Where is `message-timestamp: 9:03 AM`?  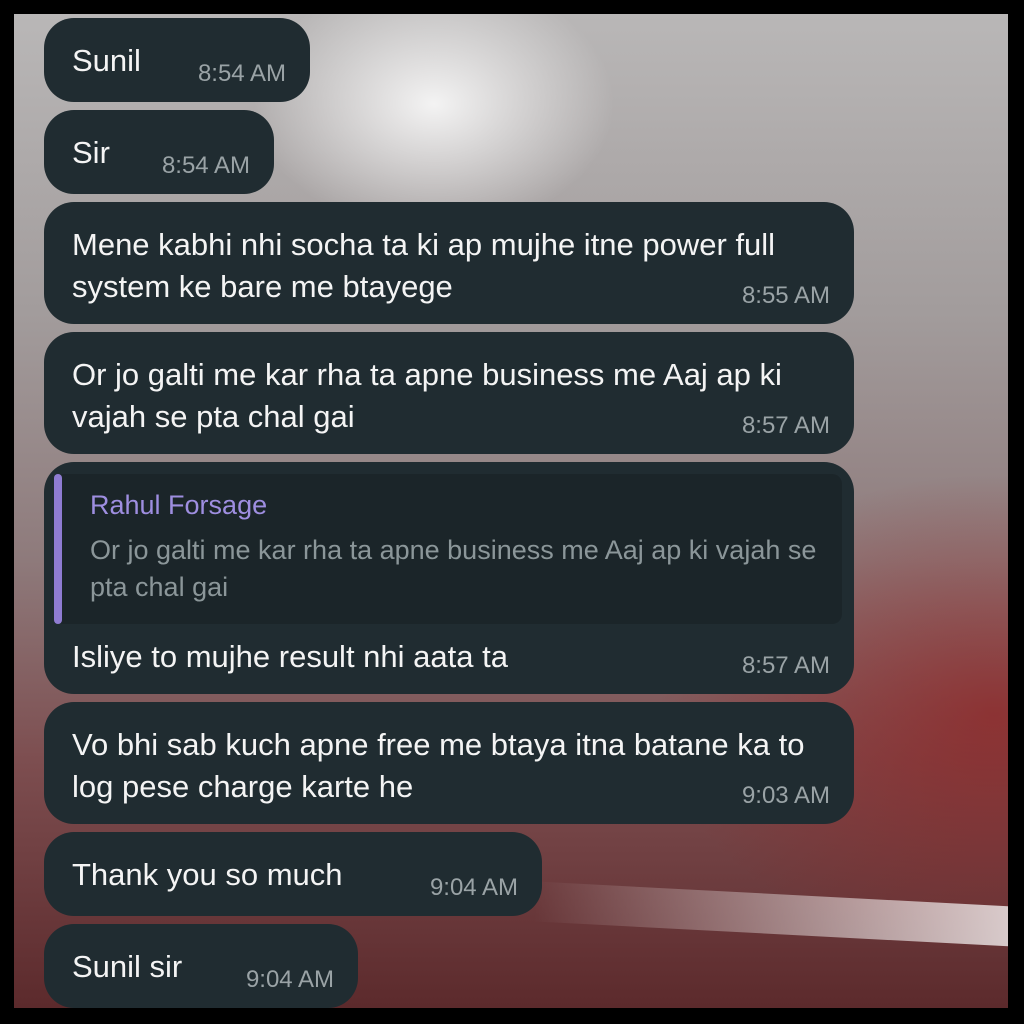
message-timestamp: 9:03 AM is located at coordinates (785, 795).